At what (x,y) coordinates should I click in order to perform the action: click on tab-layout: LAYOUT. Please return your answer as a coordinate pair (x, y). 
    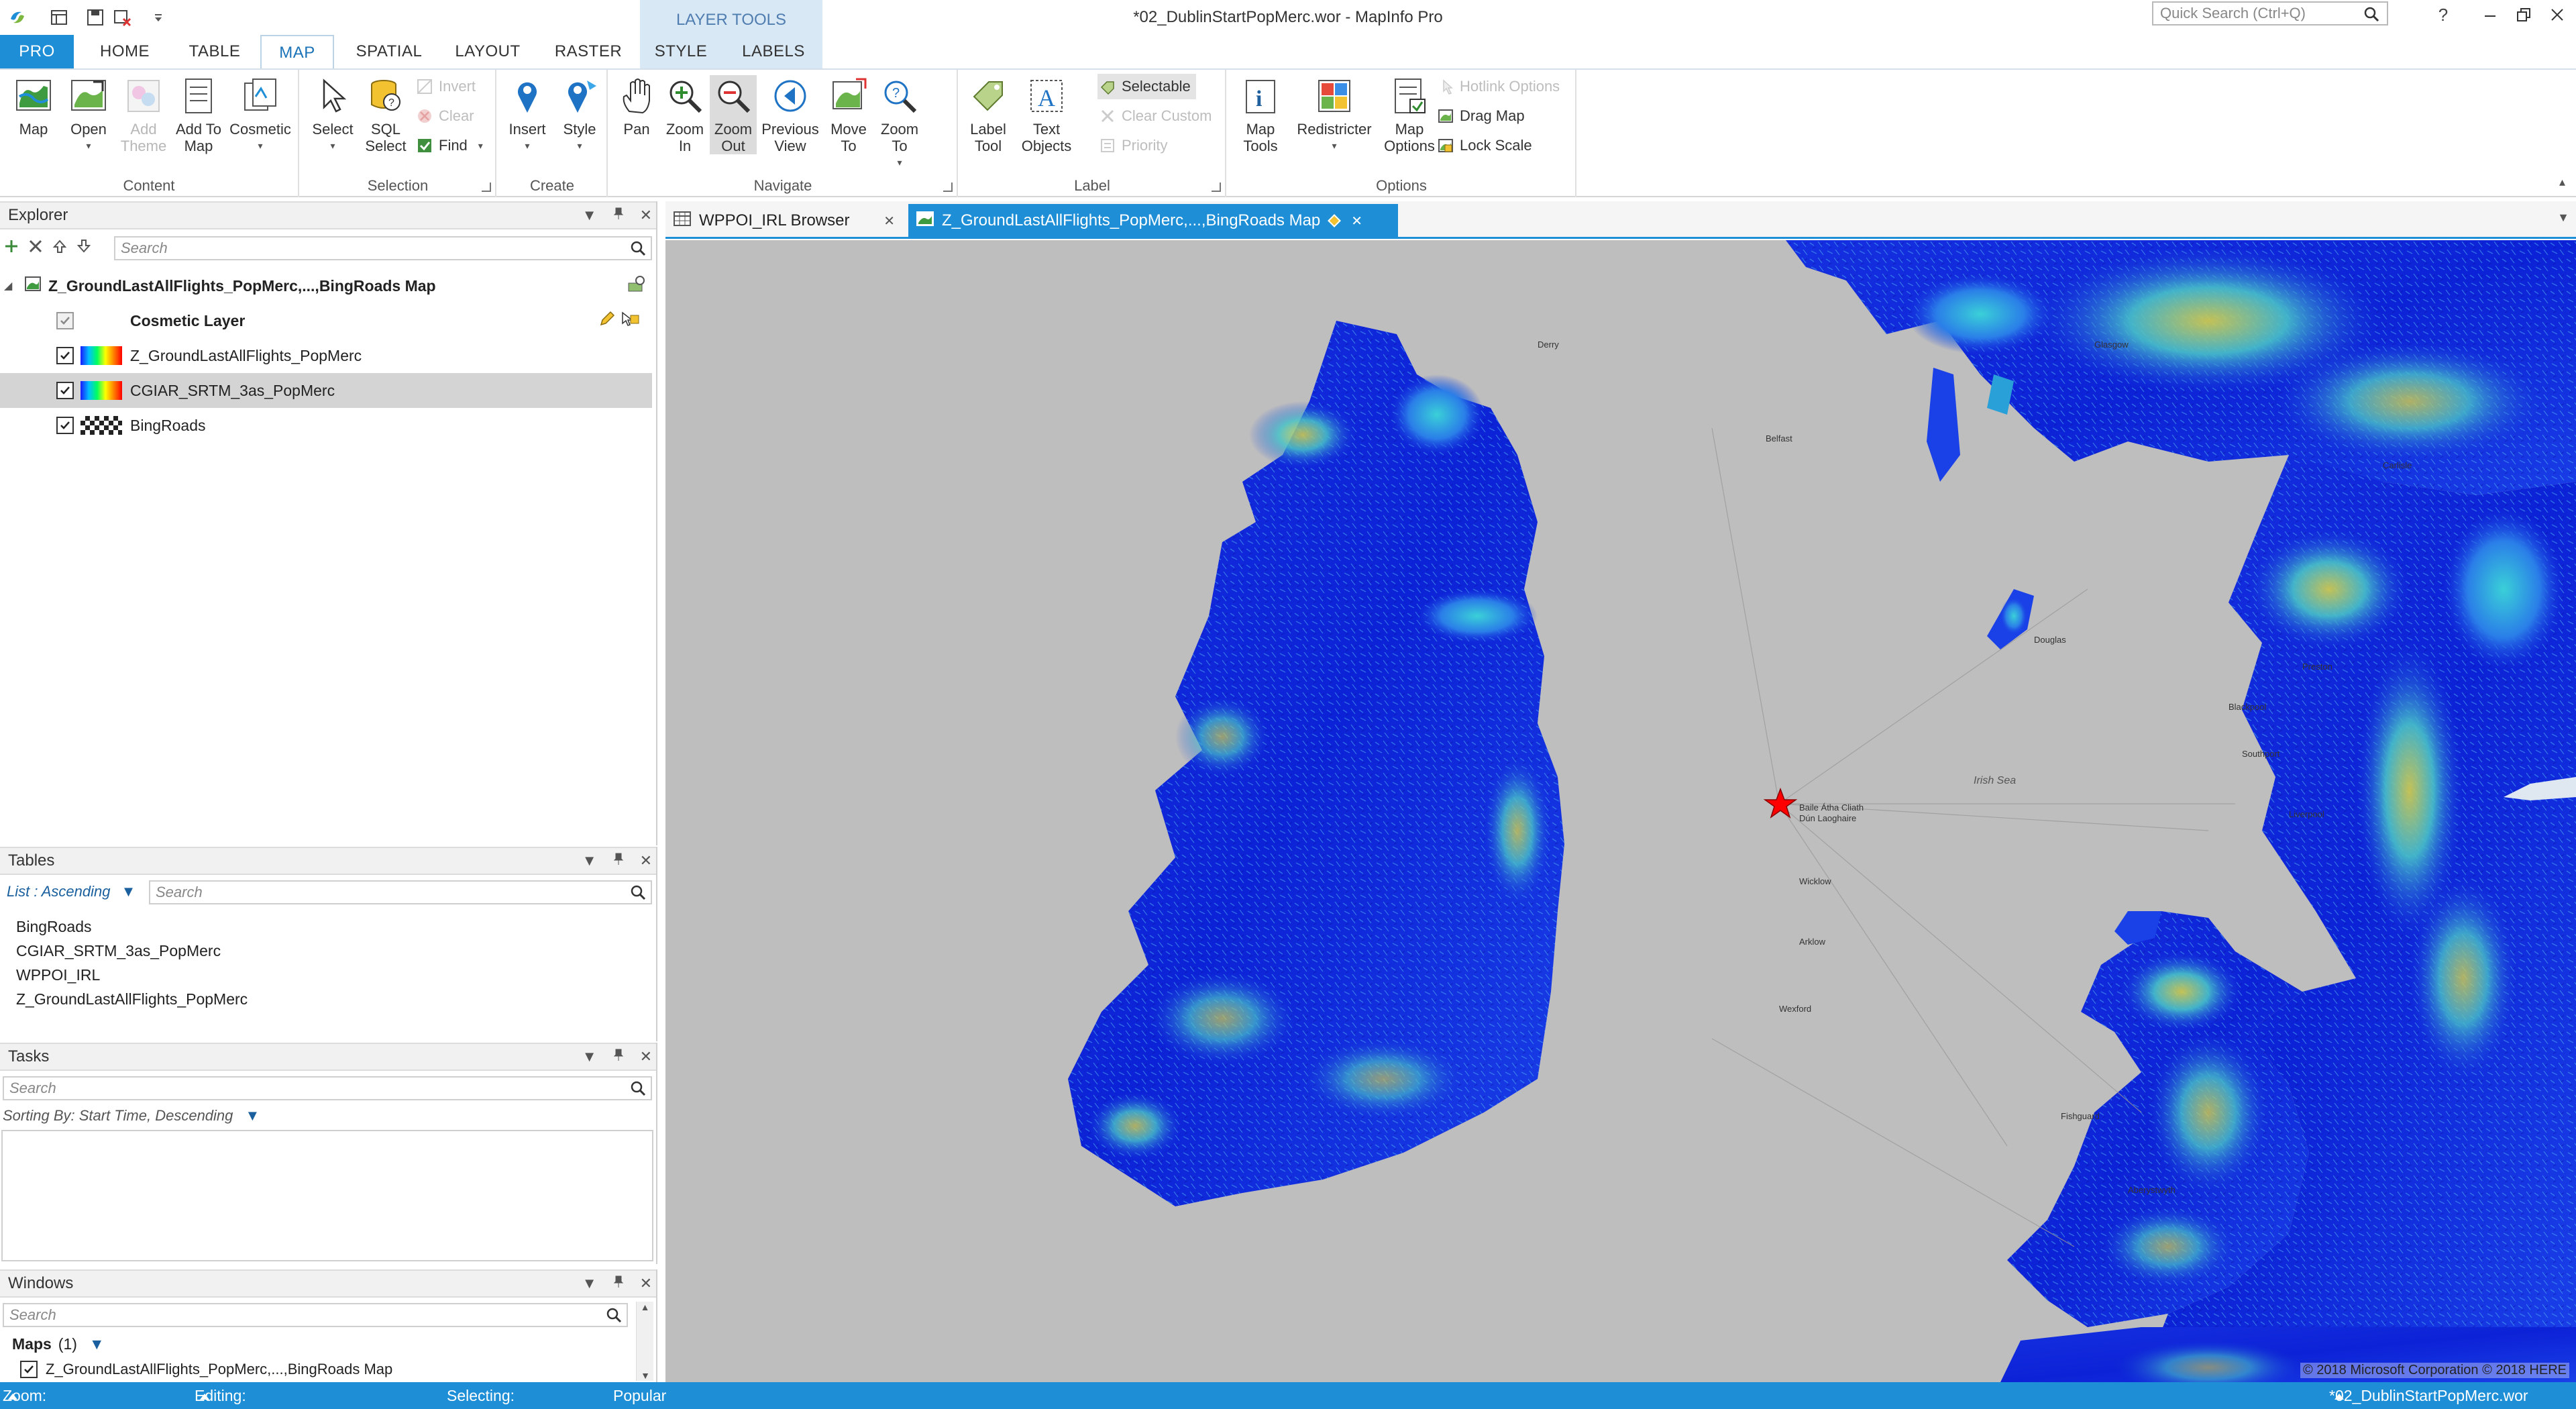
    Looking at the image, I should click on (487, 51).